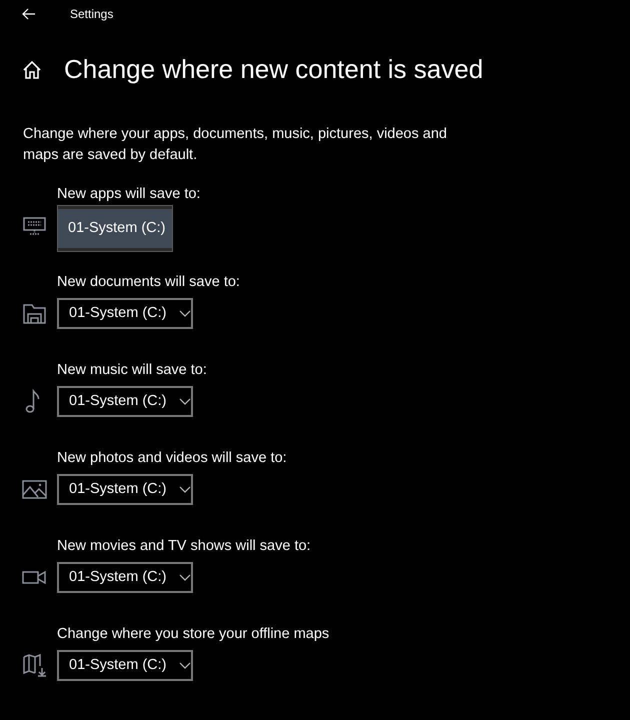 The height and width of the screenshot is (720, 630). I want to click on dropdown-option: 01-System (C:), so click(115, 228).